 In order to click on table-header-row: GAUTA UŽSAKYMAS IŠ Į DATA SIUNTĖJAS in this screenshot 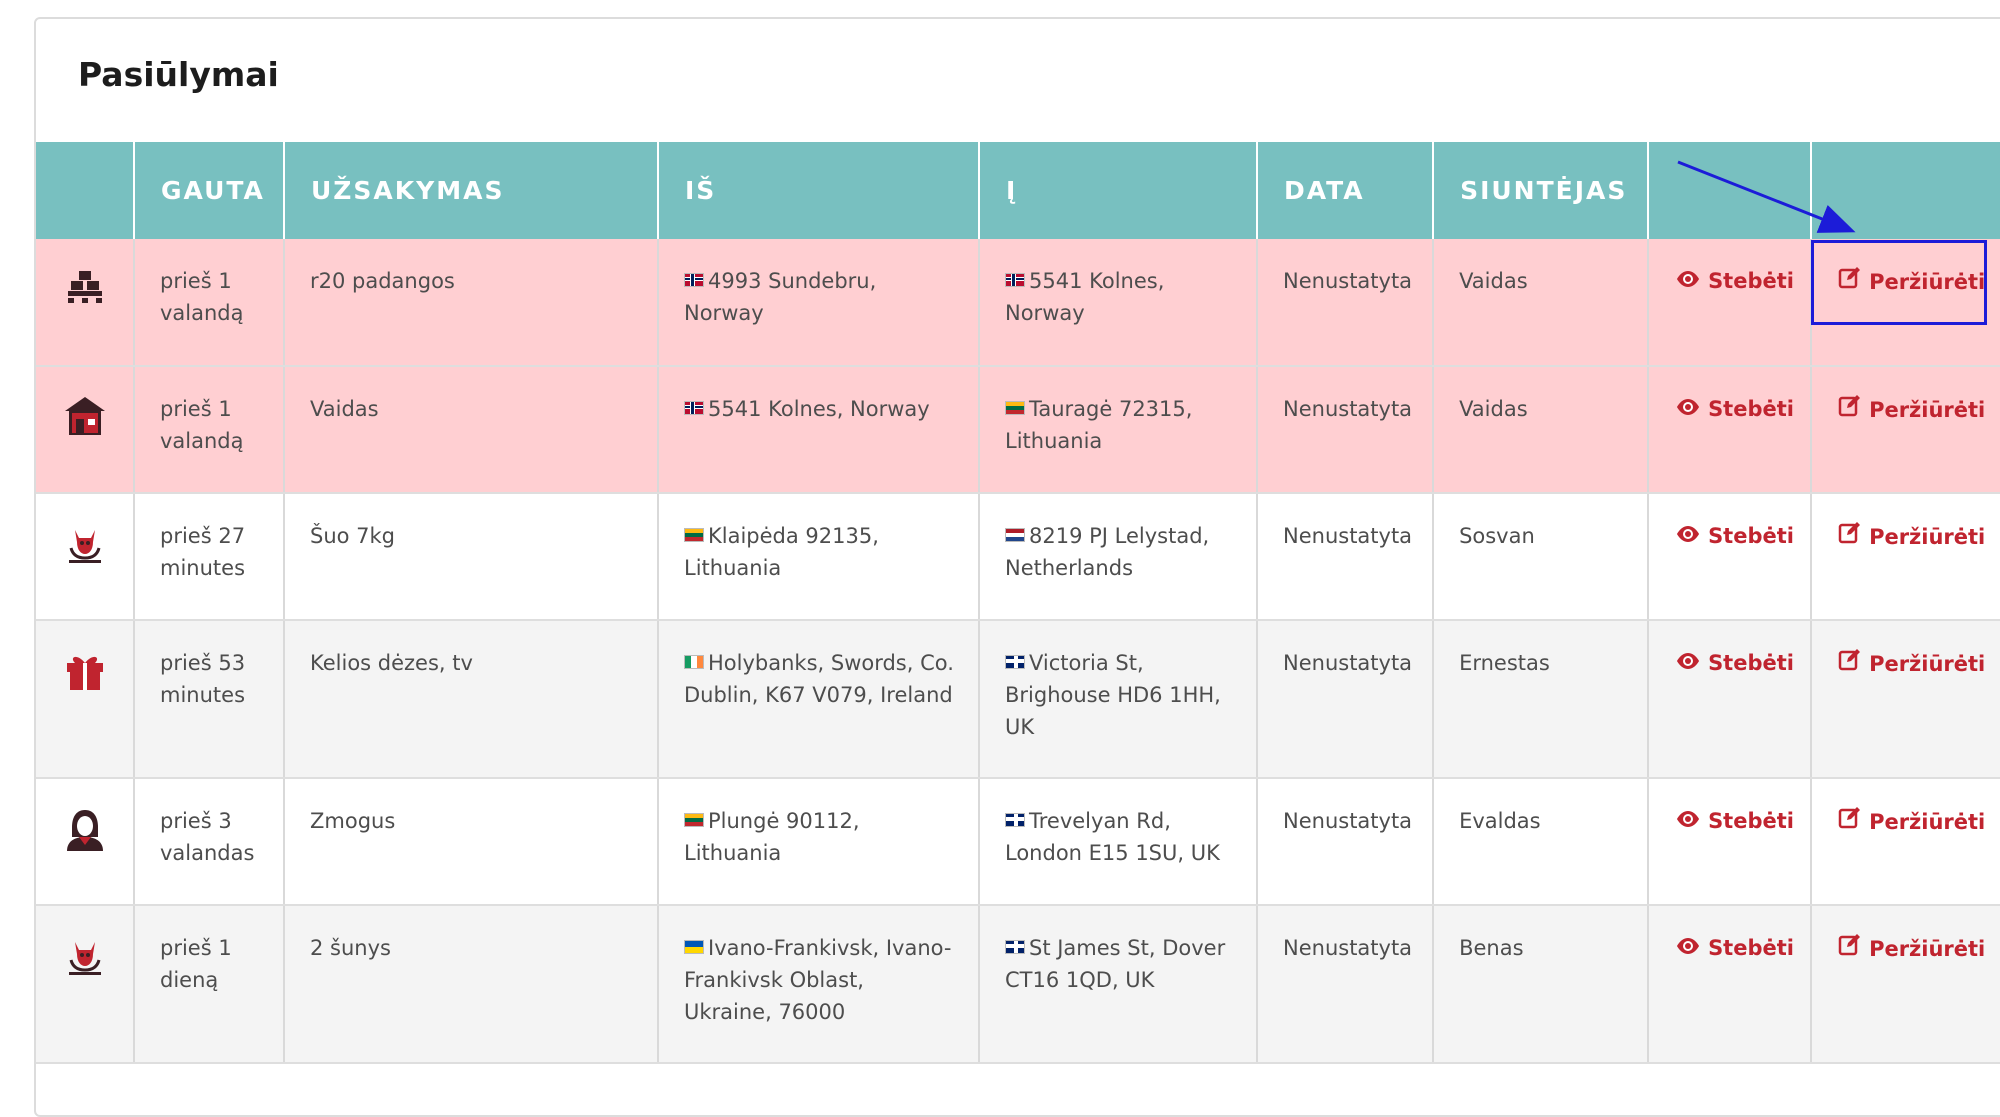, I will do `click(1018, 190)`.